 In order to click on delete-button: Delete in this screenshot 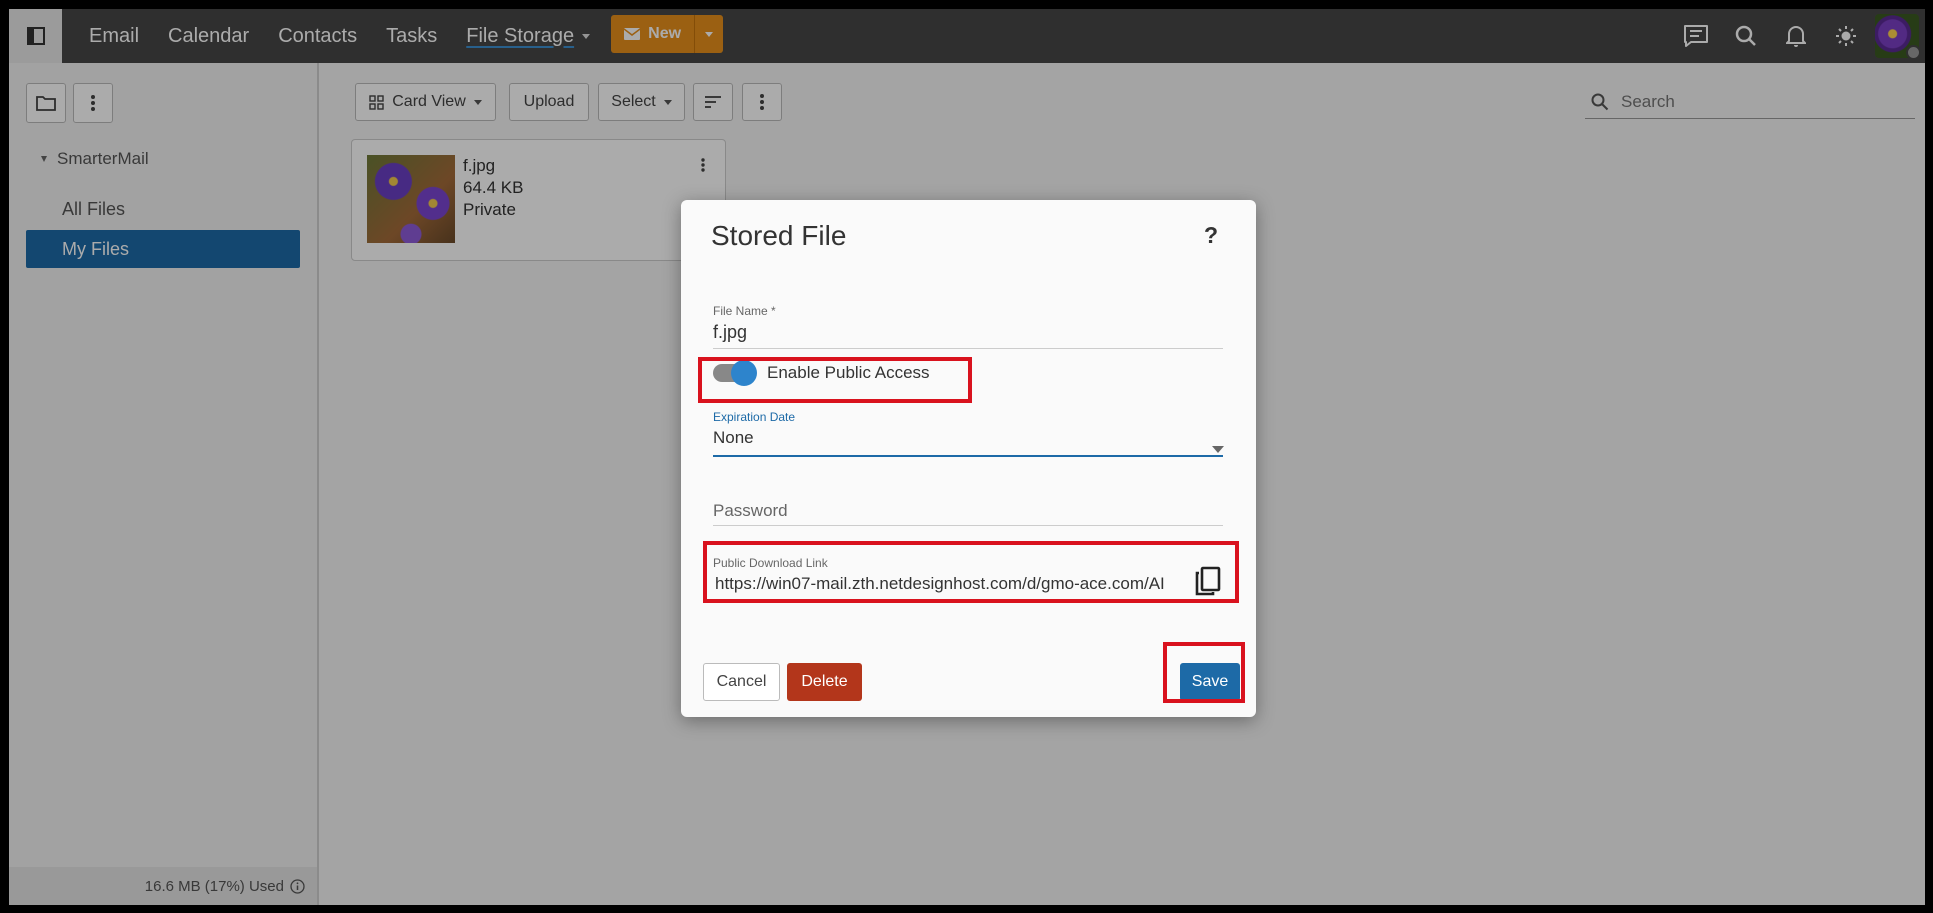, I will do `click(824, 682)`.